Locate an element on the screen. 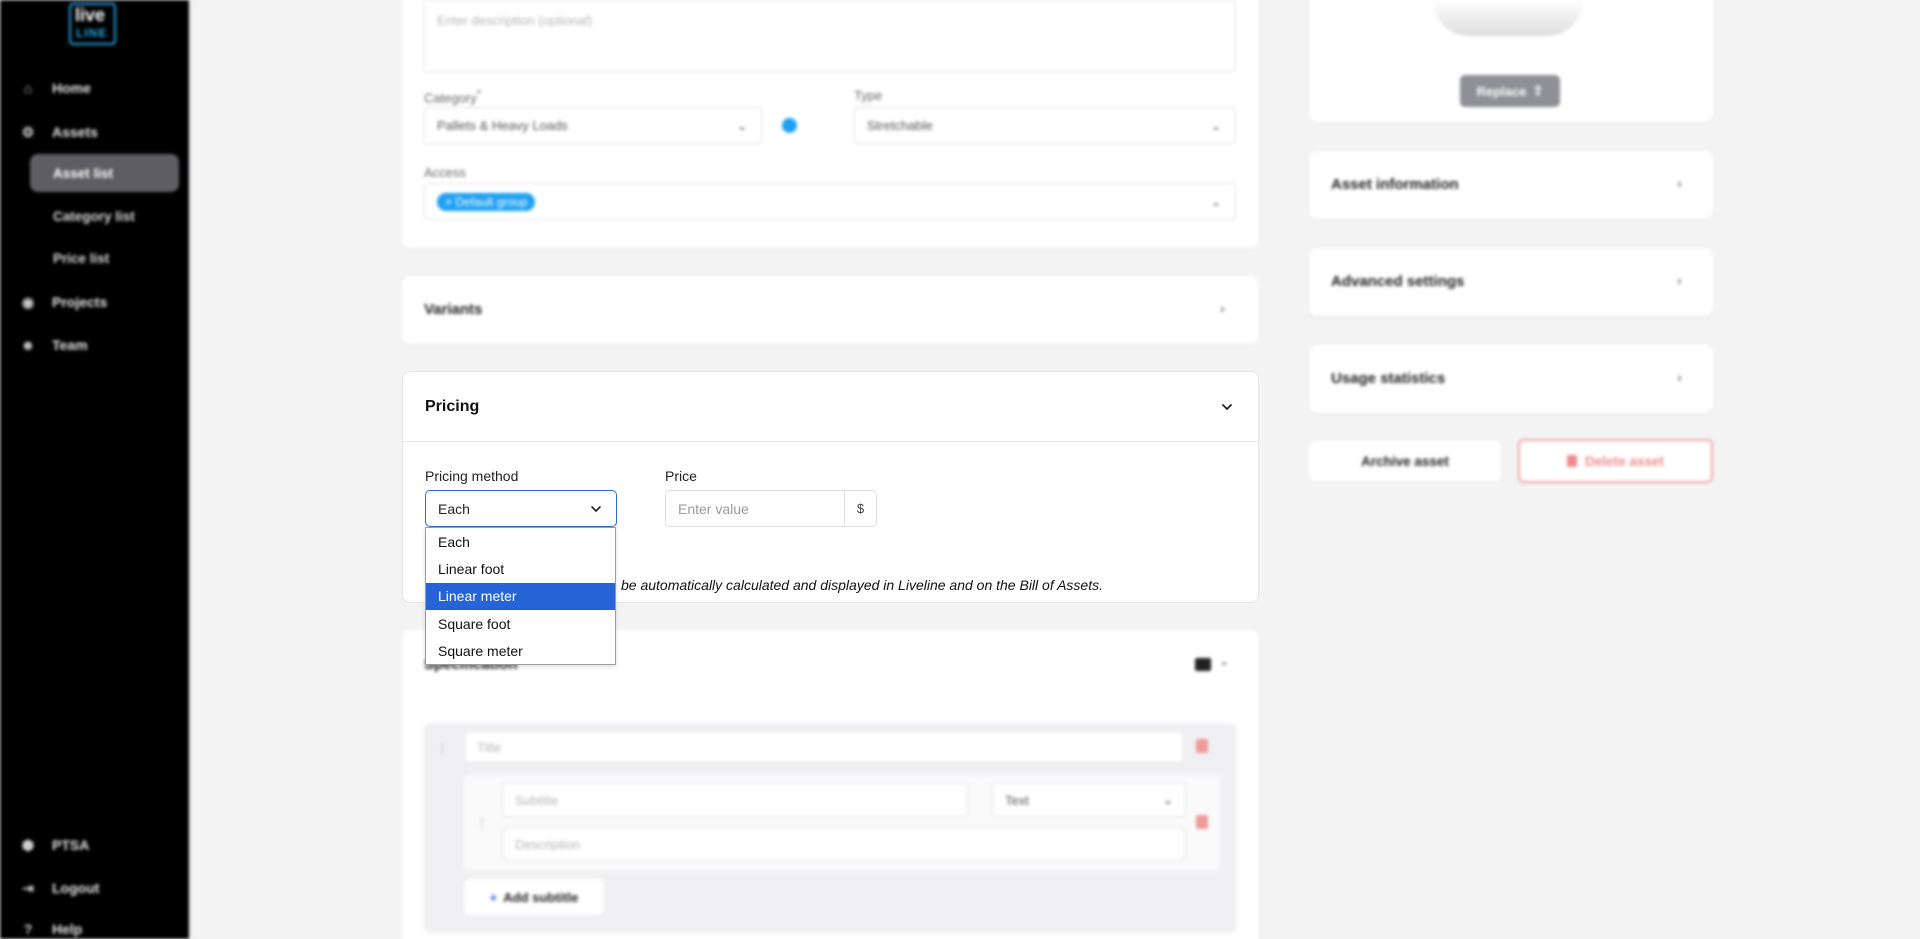 The width and height of the screenshot is (1920, 939). delete-asset-button: Delete asset is located at coordinates (1615, 461).